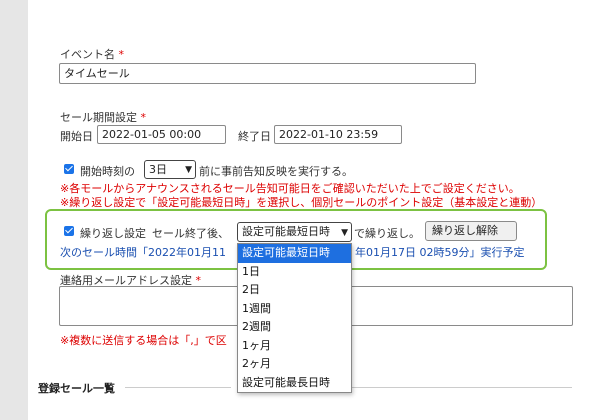 This screenshot has width=600, height=420. I want to click on end-date-label: 終了日, so click(254, 136).